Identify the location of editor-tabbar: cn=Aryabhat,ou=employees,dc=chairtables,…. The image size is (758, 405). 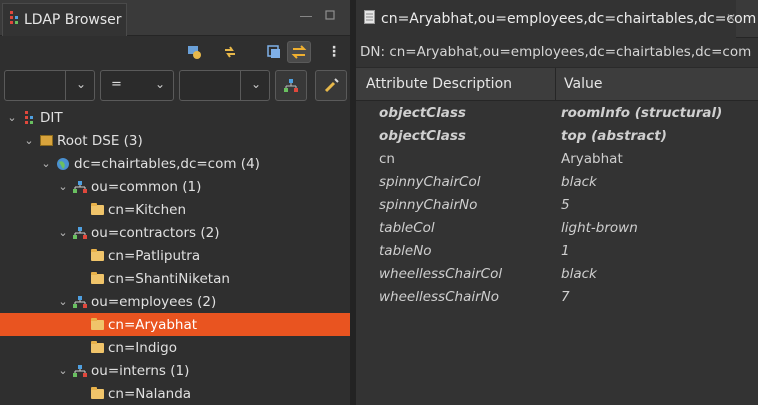
(557, 19).